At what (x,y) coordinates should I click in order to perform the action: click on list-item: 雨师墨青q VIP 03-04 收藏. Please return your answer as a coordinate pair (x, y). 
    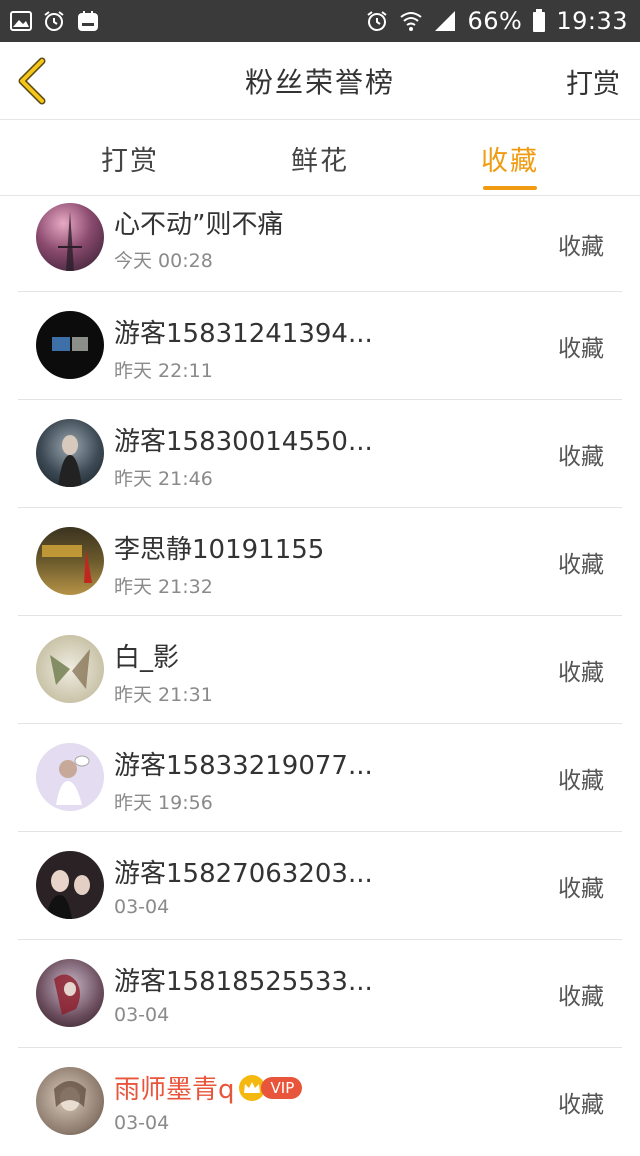
    Looking at the image, I should click on (320, 1102).